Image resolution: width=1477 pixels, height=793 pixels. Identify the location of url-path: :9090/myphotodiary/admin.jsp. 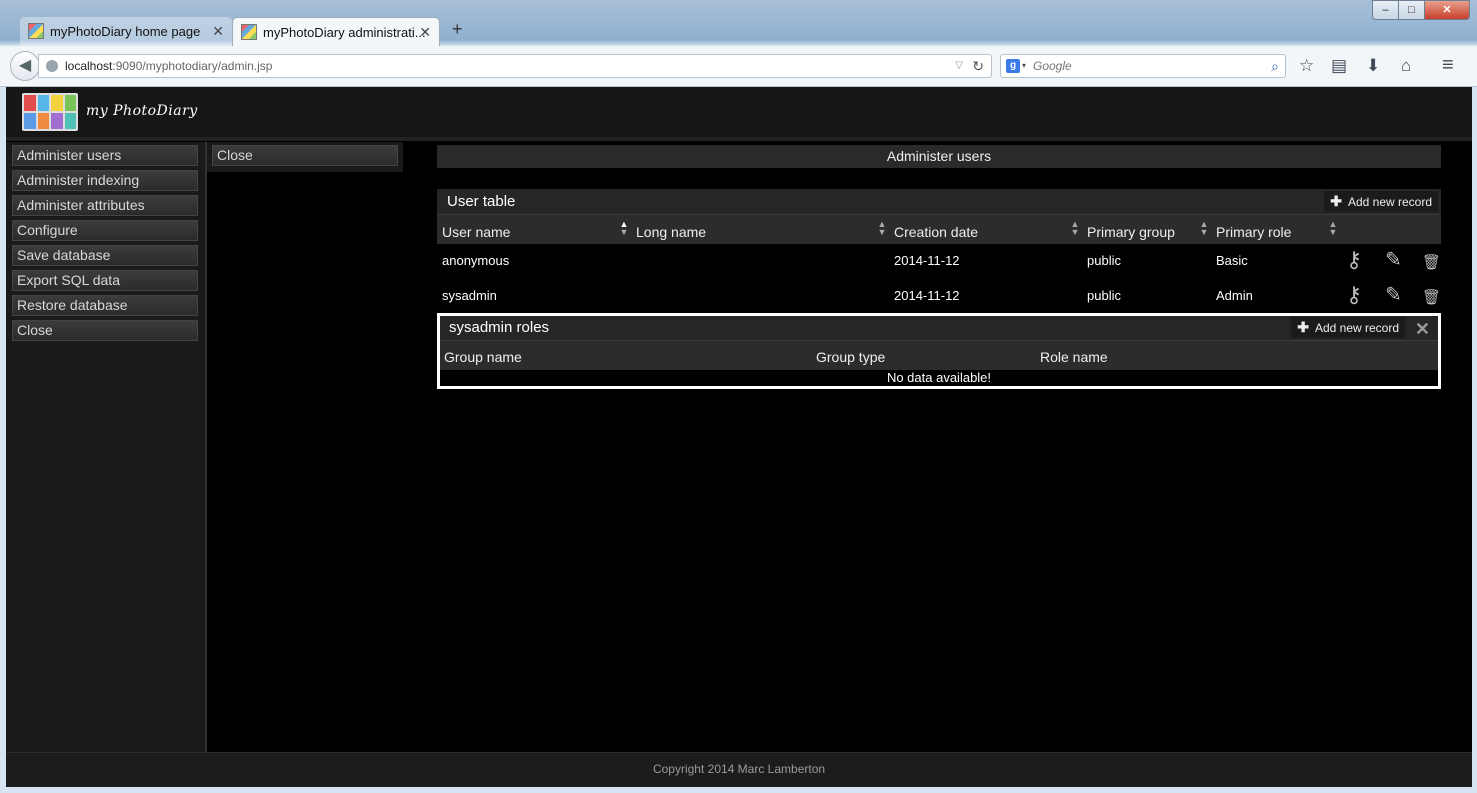
(192, 66).